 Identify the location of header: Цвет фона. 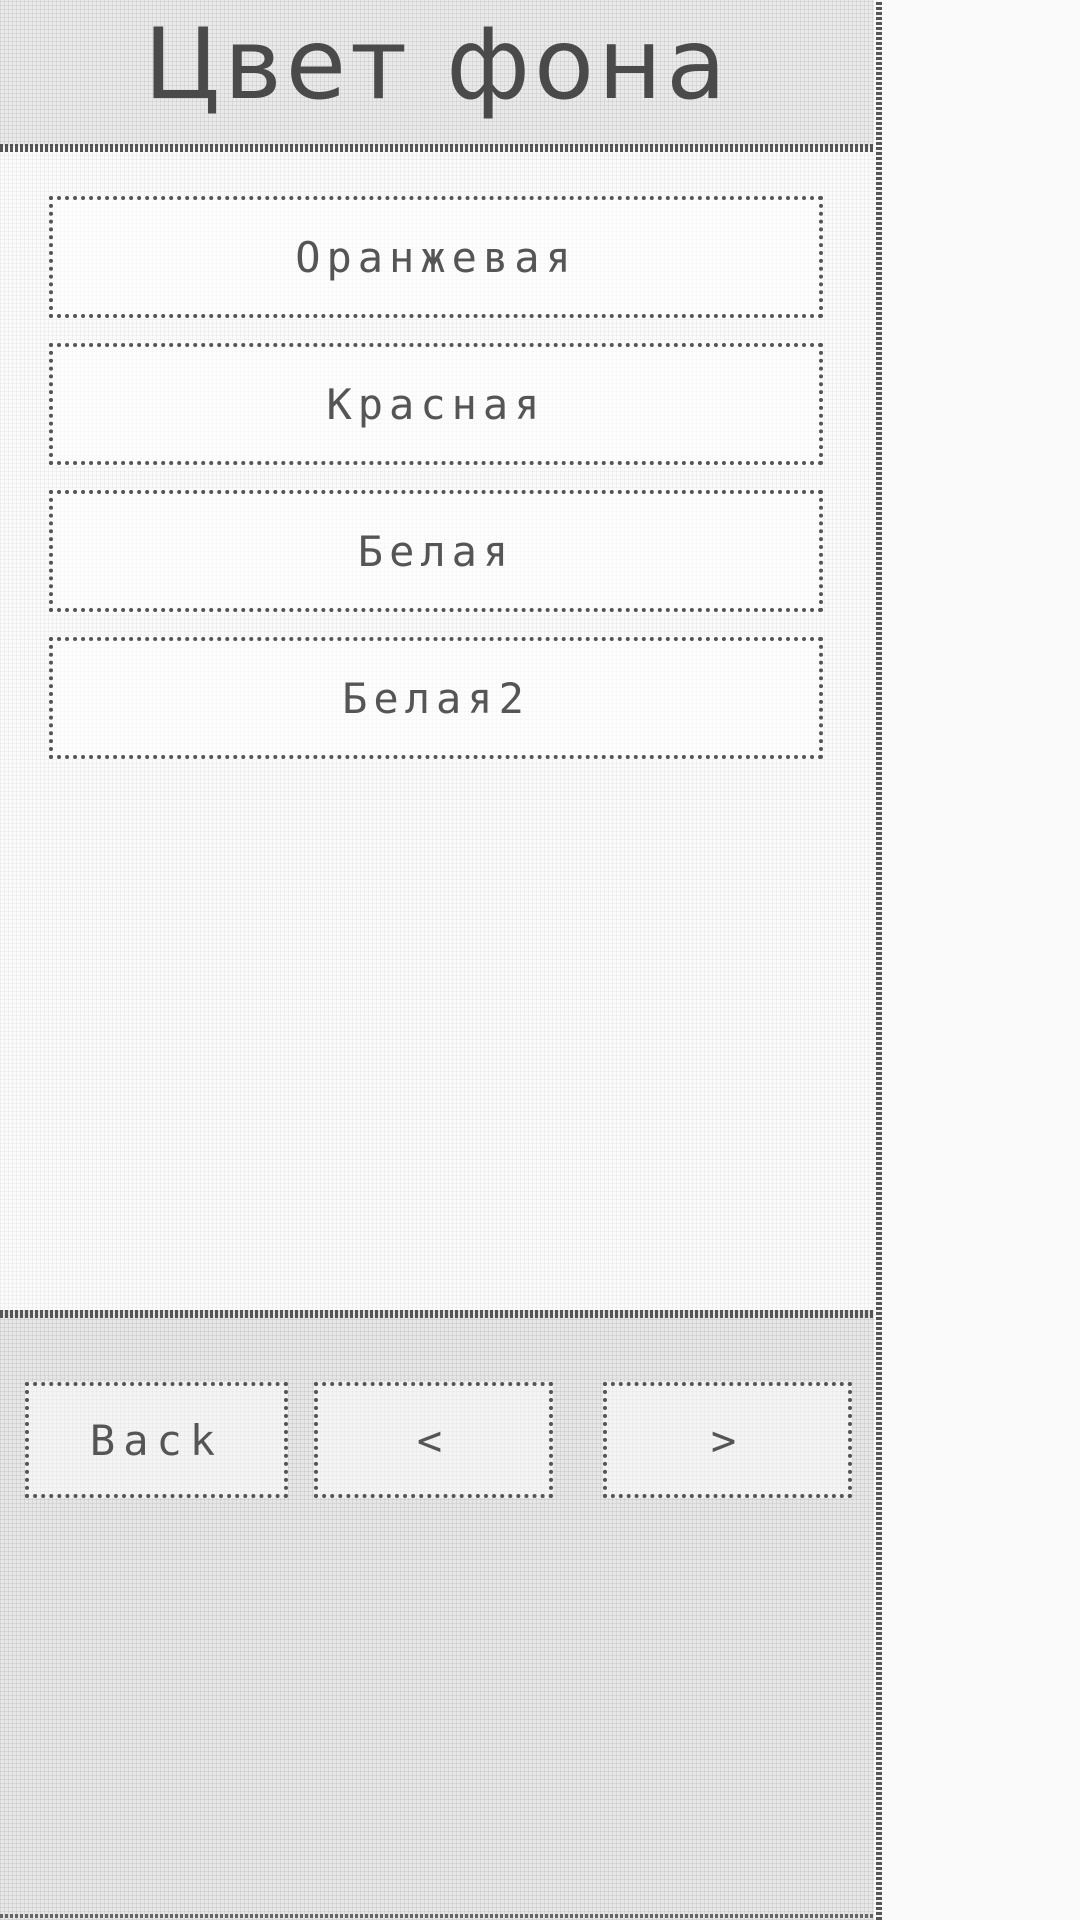
(437, 76).